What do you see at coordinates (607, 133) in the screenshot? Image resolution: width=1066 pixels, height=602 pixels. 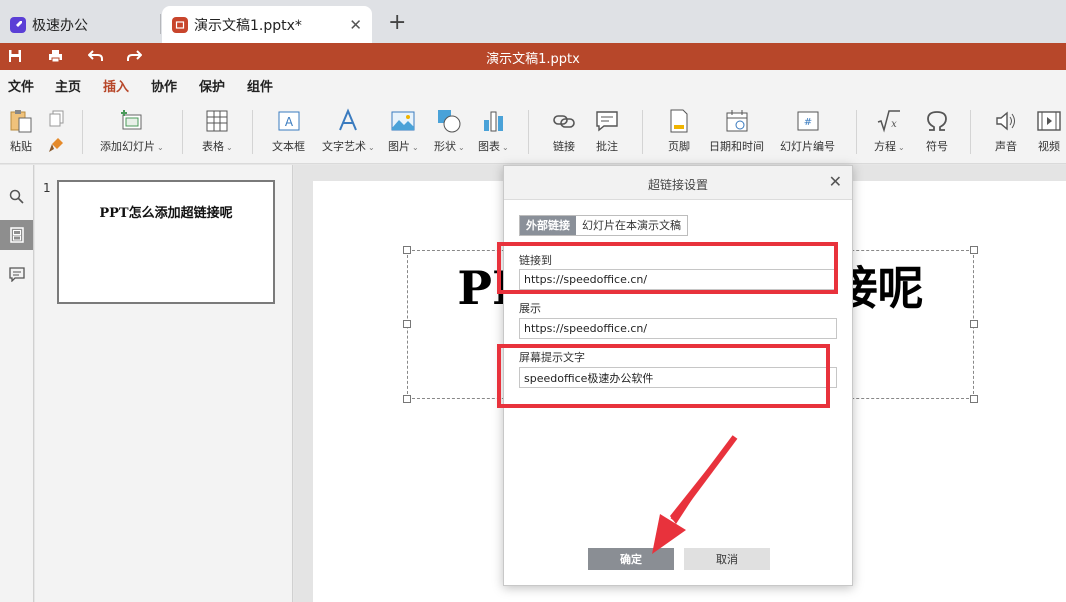 I see `comment-button: 批注` at bounding box center [607, 133].